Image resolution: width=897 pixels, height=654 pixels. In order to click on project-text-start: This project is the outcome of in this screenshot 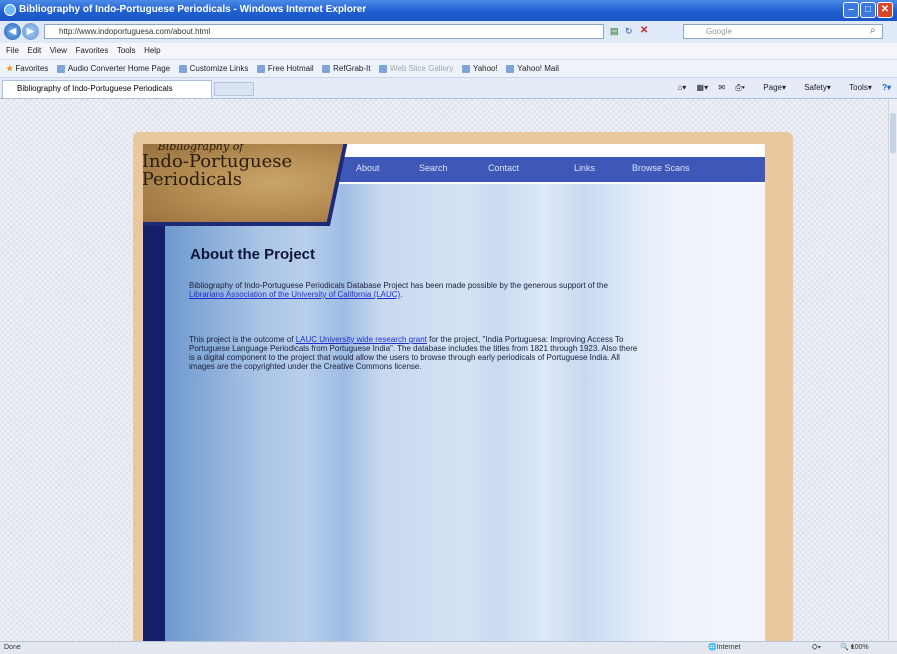, I will do `click(242, 339)`.